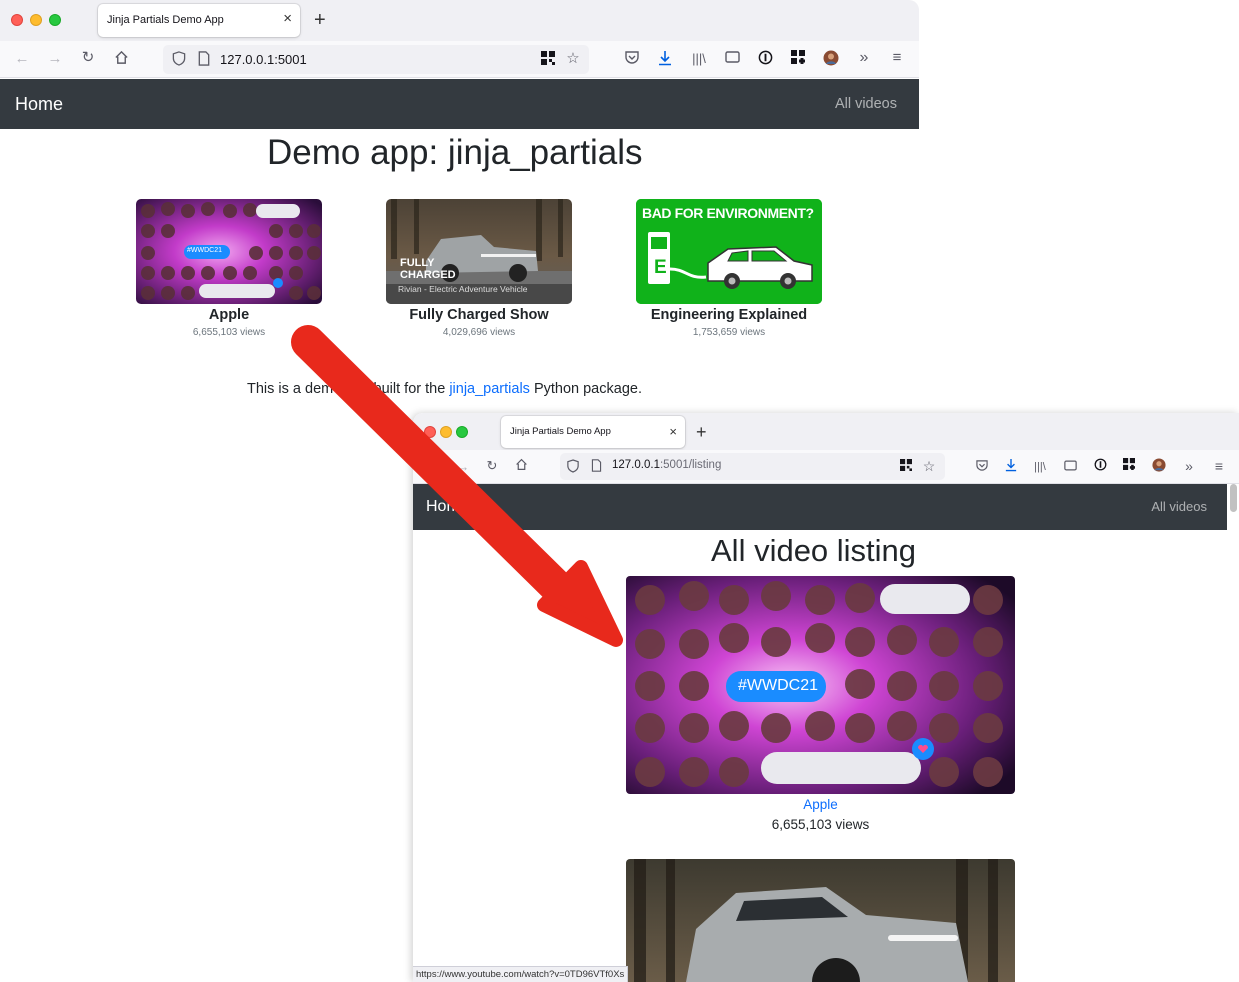 The height and width of the screenshot is (982, 1239). What do you see at coordinates (728, 213) in the screenshot?
I see `thumb-overlay-text: BAD FOR ENVIRONMENT?` at bounding box center [728, 213].